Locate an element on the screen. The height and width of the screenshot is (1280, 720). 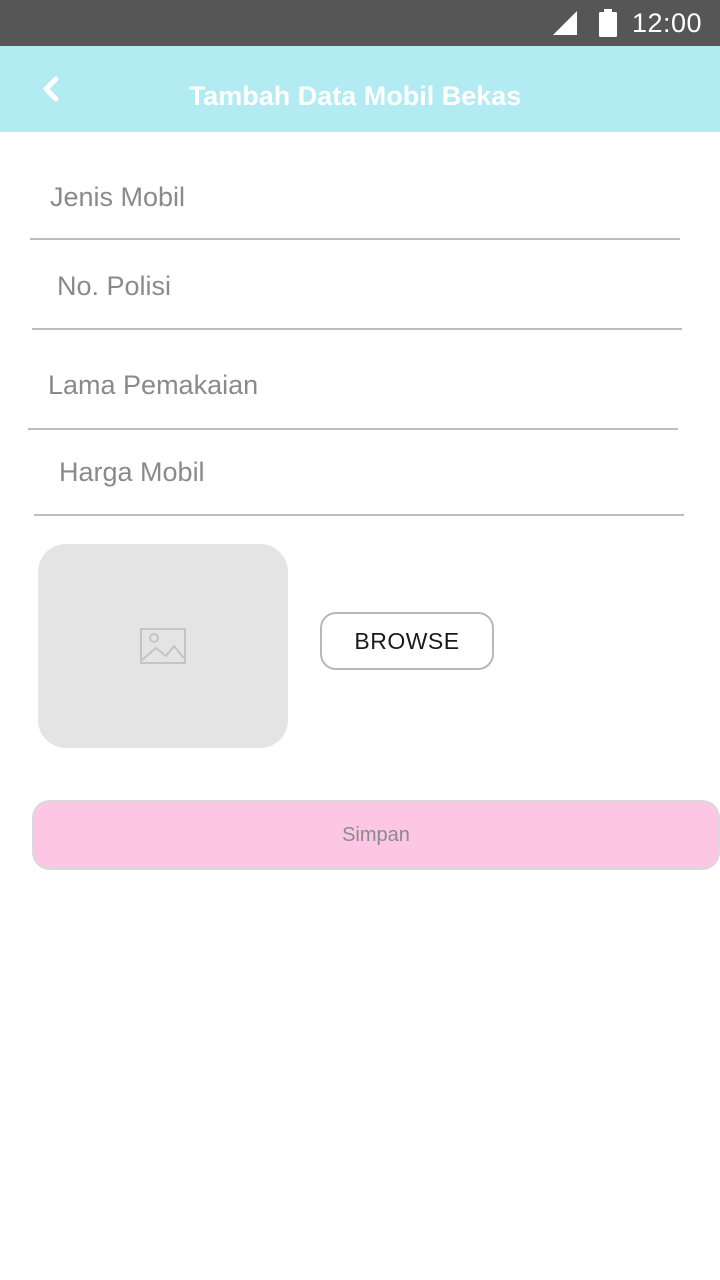
lama-pemakaian-field is located at coordinates (353, 387).